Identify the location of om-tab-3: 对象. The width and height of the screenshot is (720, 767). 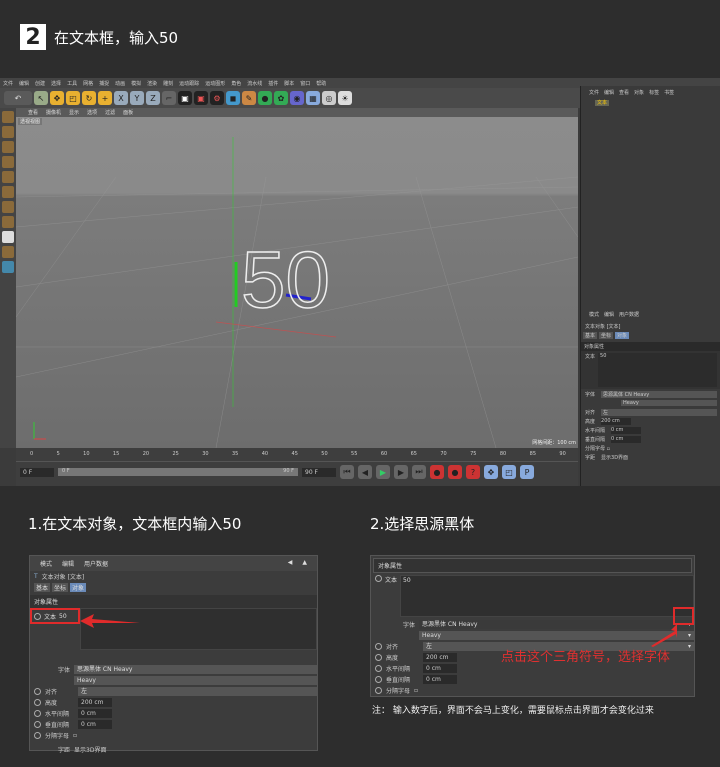
(639, 92).